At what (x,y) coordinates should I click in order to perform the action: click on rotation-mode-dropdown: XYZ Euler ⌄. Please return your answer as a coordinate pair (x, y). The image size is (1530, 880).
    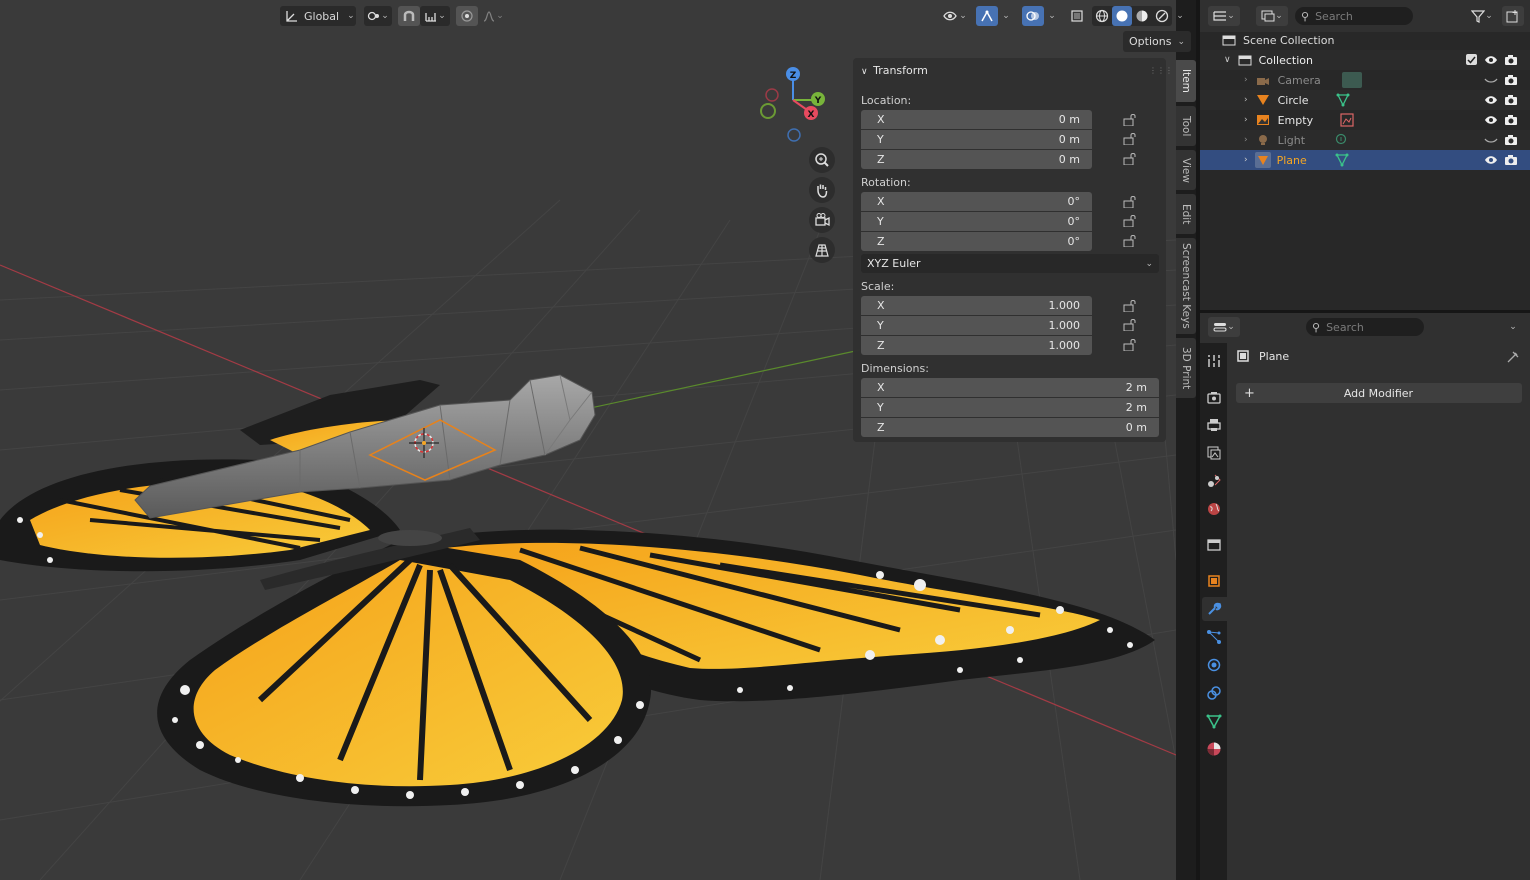
    Looking at the image, I should click on (1010, 263).